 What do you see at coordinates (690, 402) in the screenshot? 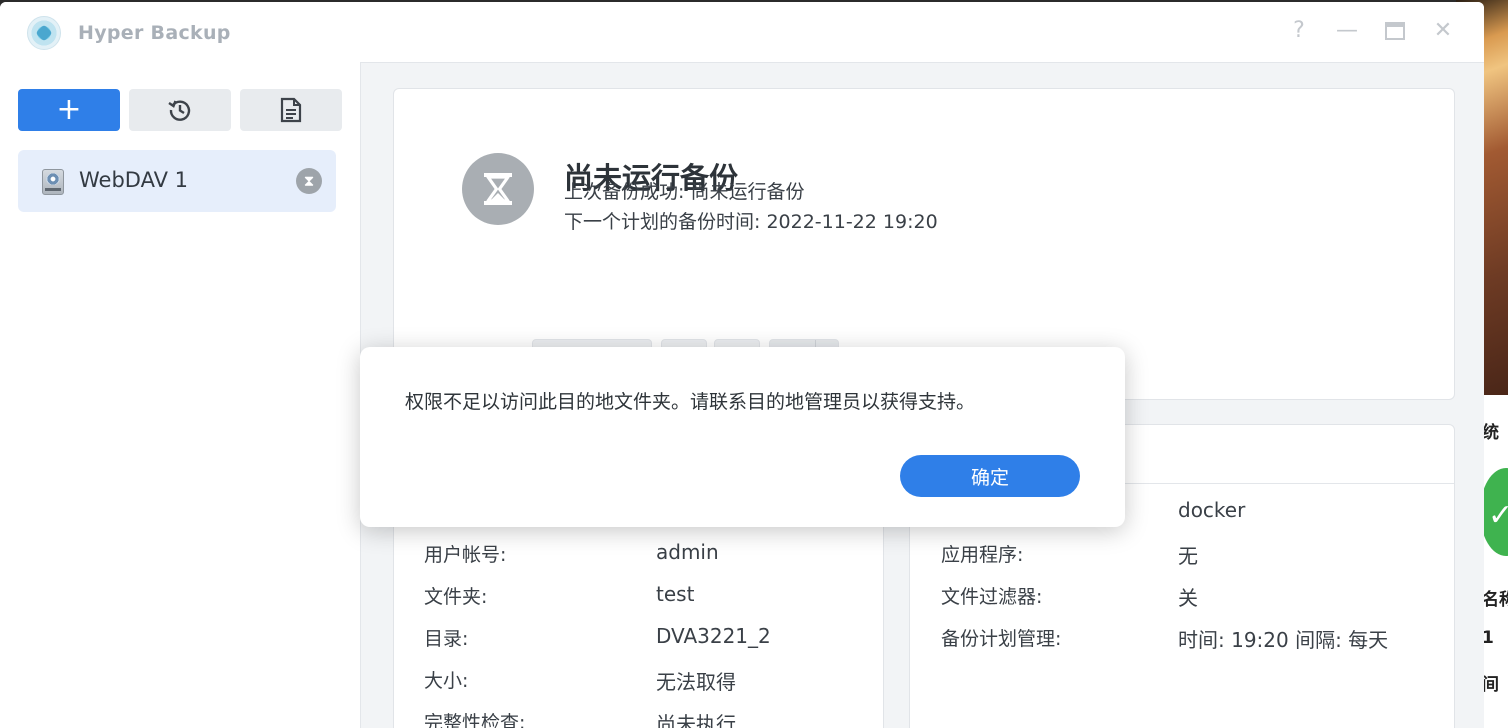
I see `dialog-message: 权限不足以访问此目的地文件夹。请联系目的地管理员以获得支持。` at bounding box center [690, 402].